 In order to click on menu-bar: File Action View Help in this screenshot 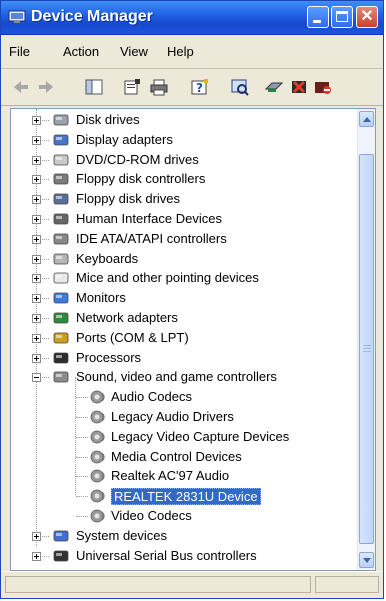, I will do `click(192, 52)`.